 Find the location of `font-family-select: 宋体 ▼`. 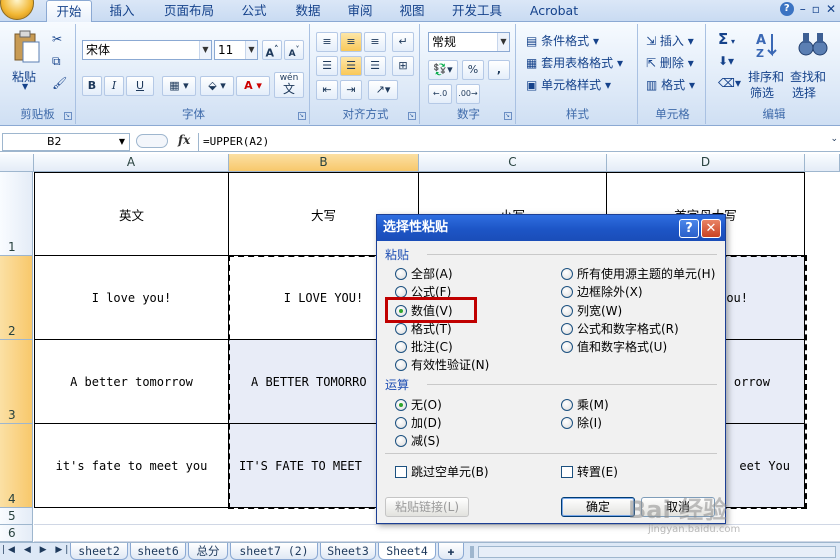

font-family-select: 宋体 ▼ is located at coordinates (147, 50).